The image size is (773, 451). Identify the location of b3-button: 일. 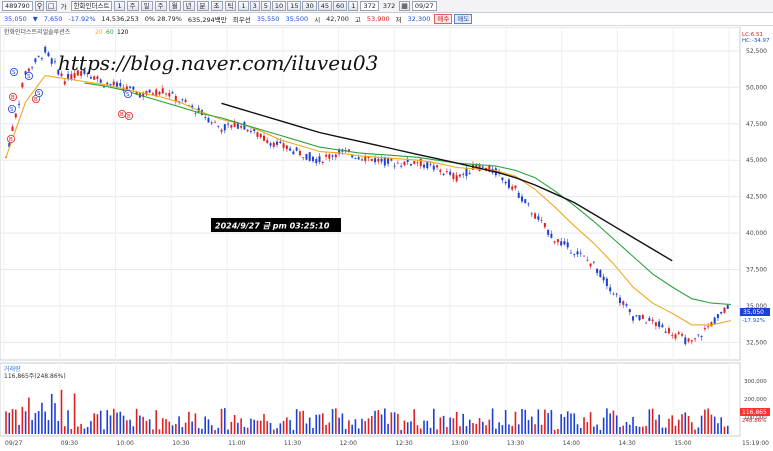
(146, 6).